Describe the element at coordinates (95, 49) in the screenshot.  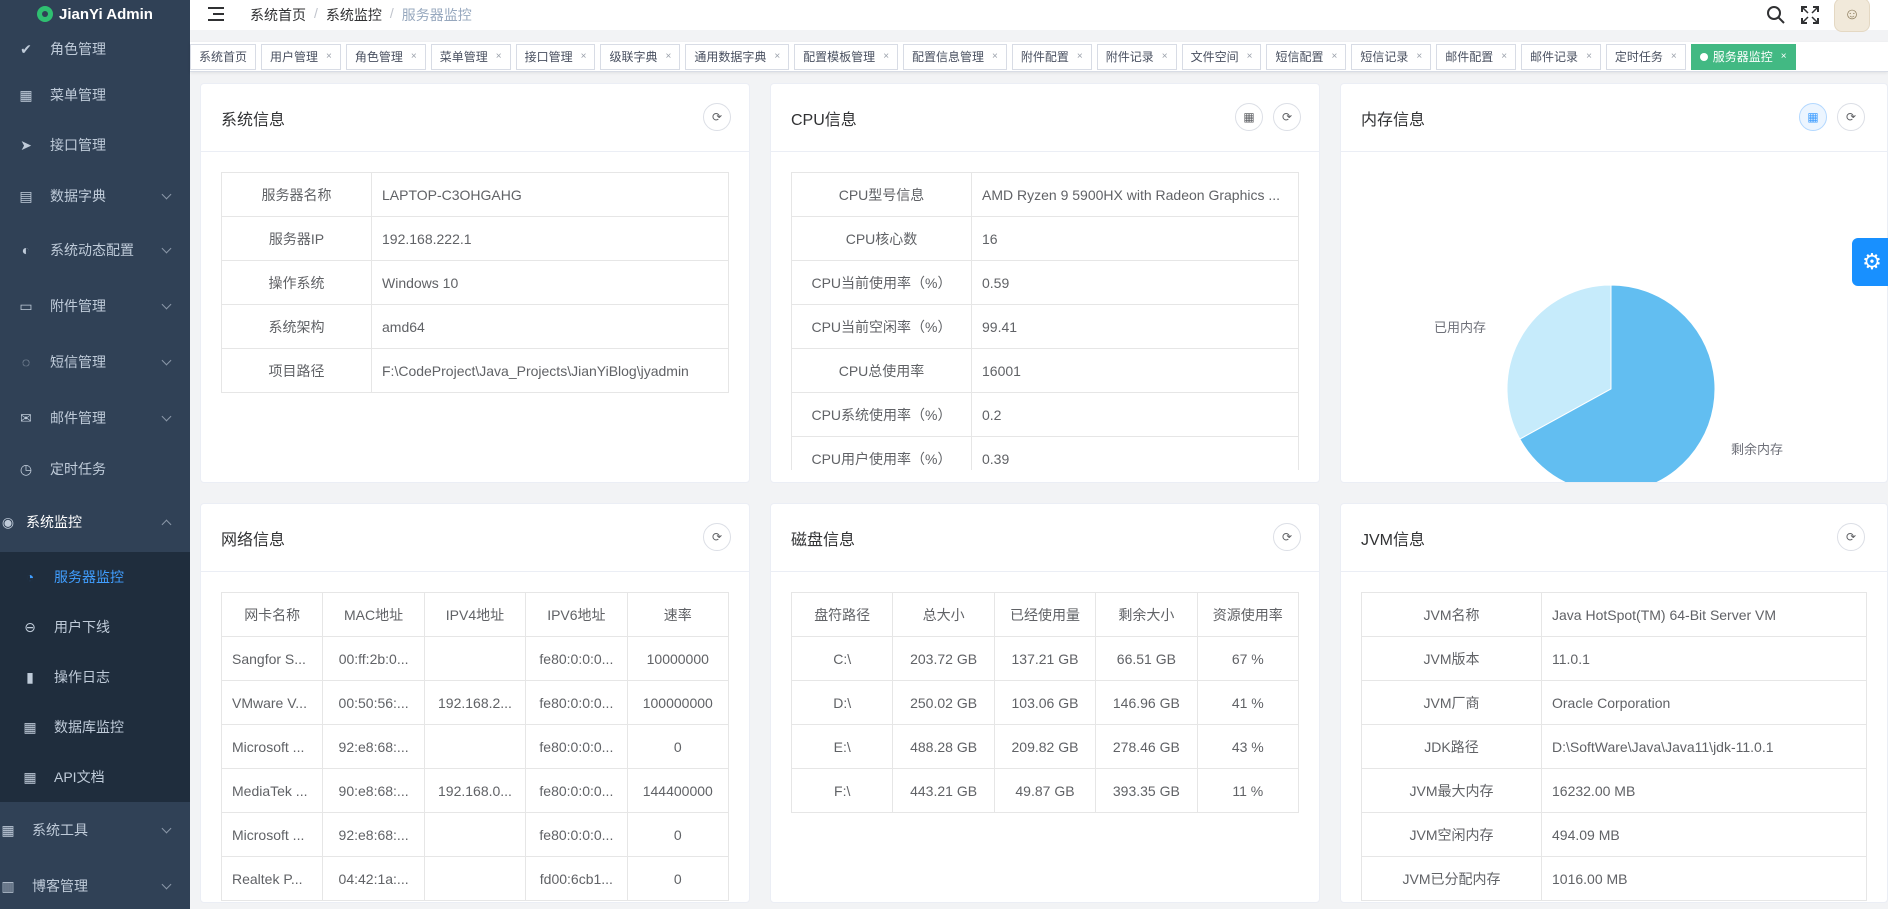
I see `sidebar-item-sidebar-items-0: ✔ 角色管理` at that location.